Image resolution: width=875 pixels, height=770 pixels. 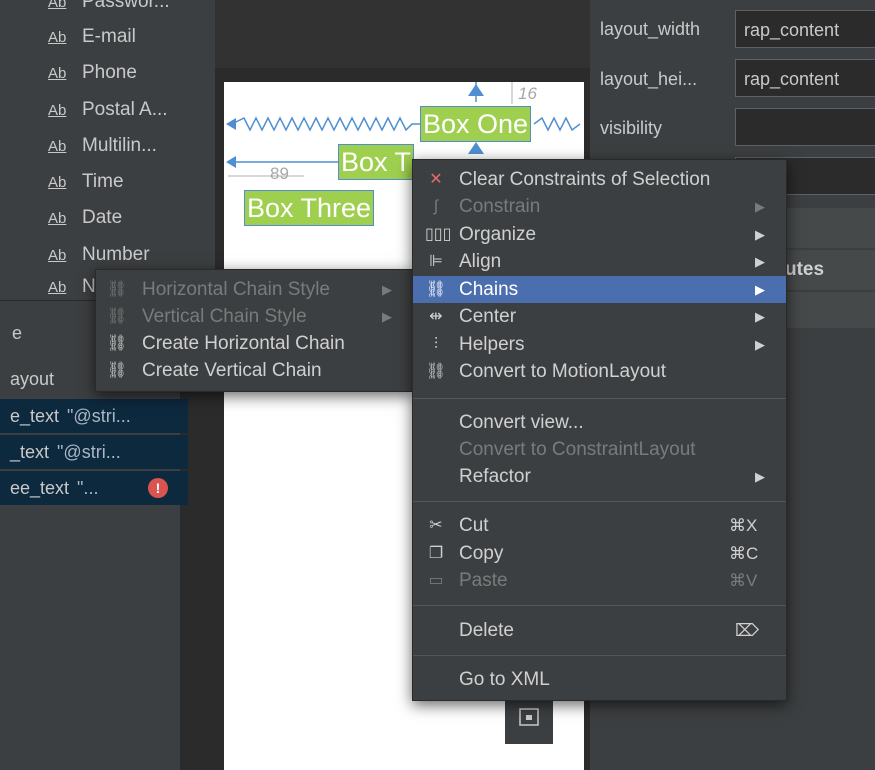 I want to click on menu-item-horizontal-chain-style: ⛓ Horizontal Chain Style ▶, so click(x=254, y=289).